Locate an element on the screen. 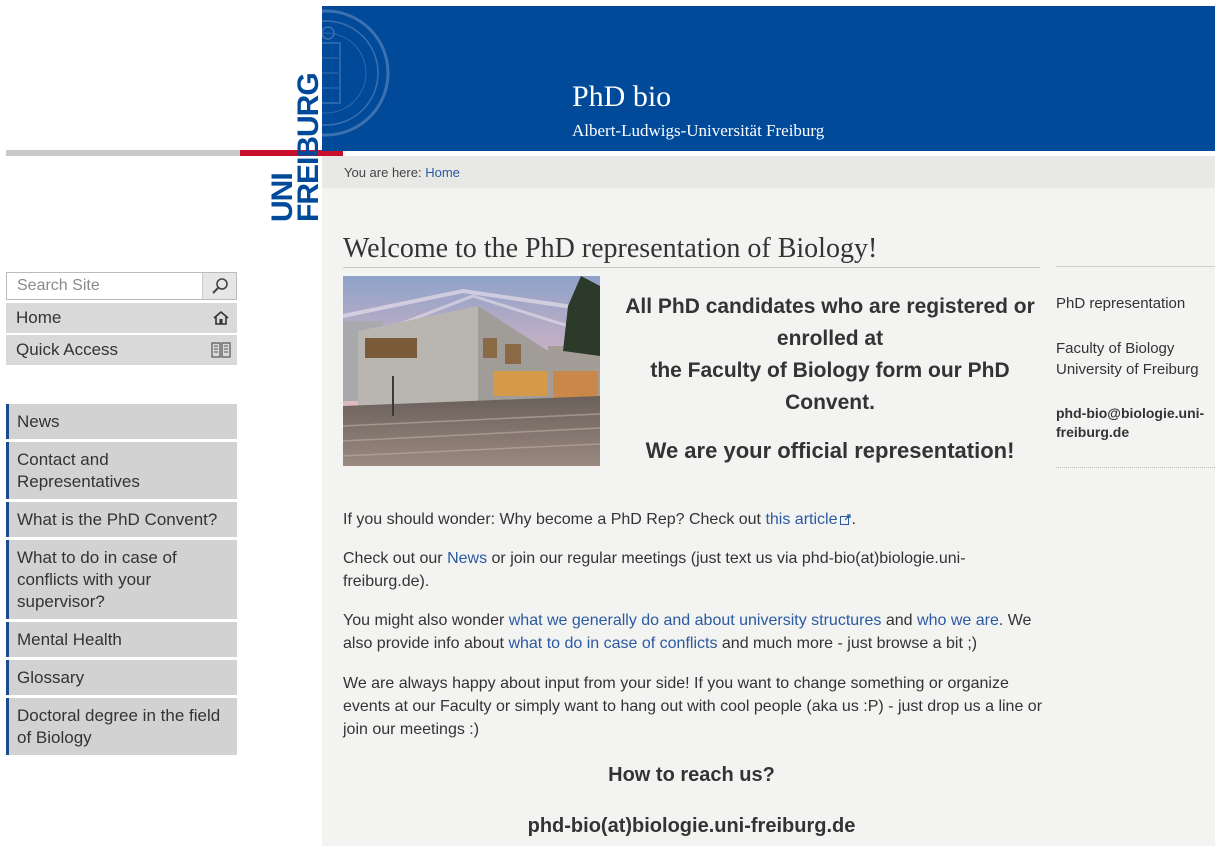 This screenshot has height=846, width=1215. university-seal-icon is located at coordinates (358, 78).